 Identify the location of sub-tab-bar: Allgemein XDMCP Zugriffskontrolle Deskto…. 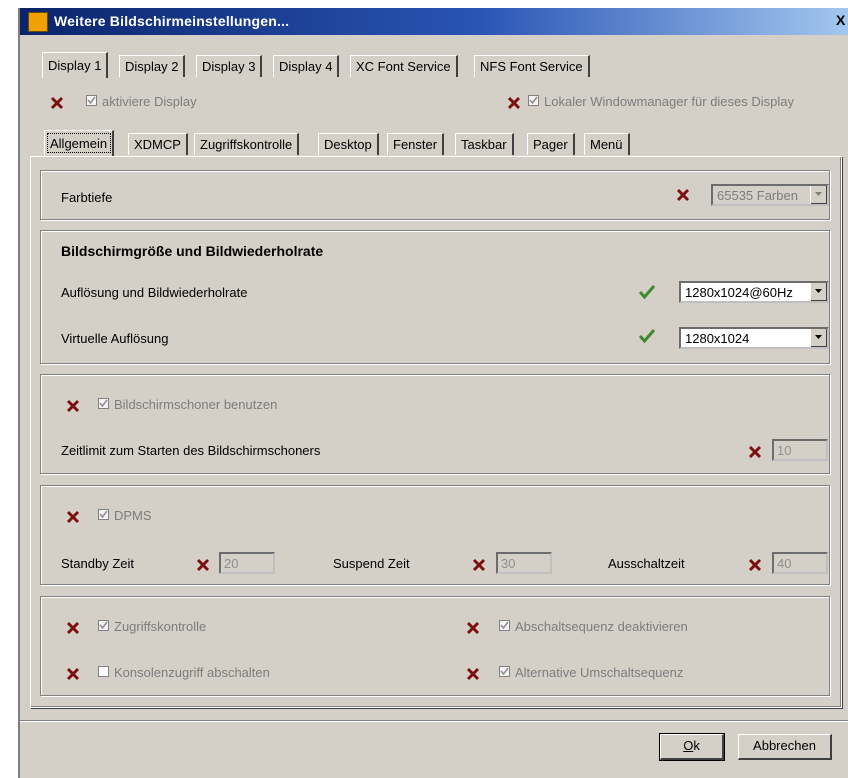
(394, 143).